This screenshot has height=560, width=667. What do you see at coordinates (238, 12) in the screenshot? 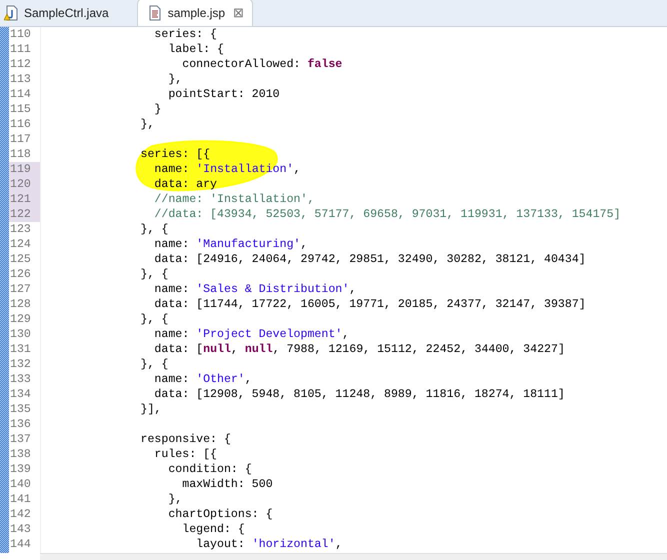
I see `close-icon: ⊠` at bounding box center [238, 12].